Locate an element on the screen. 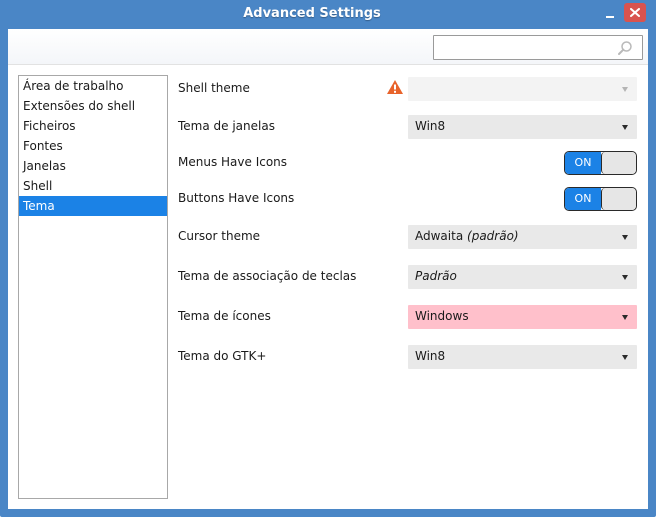  icon-theme-combo: Windows is located at coordinates (522, 317).